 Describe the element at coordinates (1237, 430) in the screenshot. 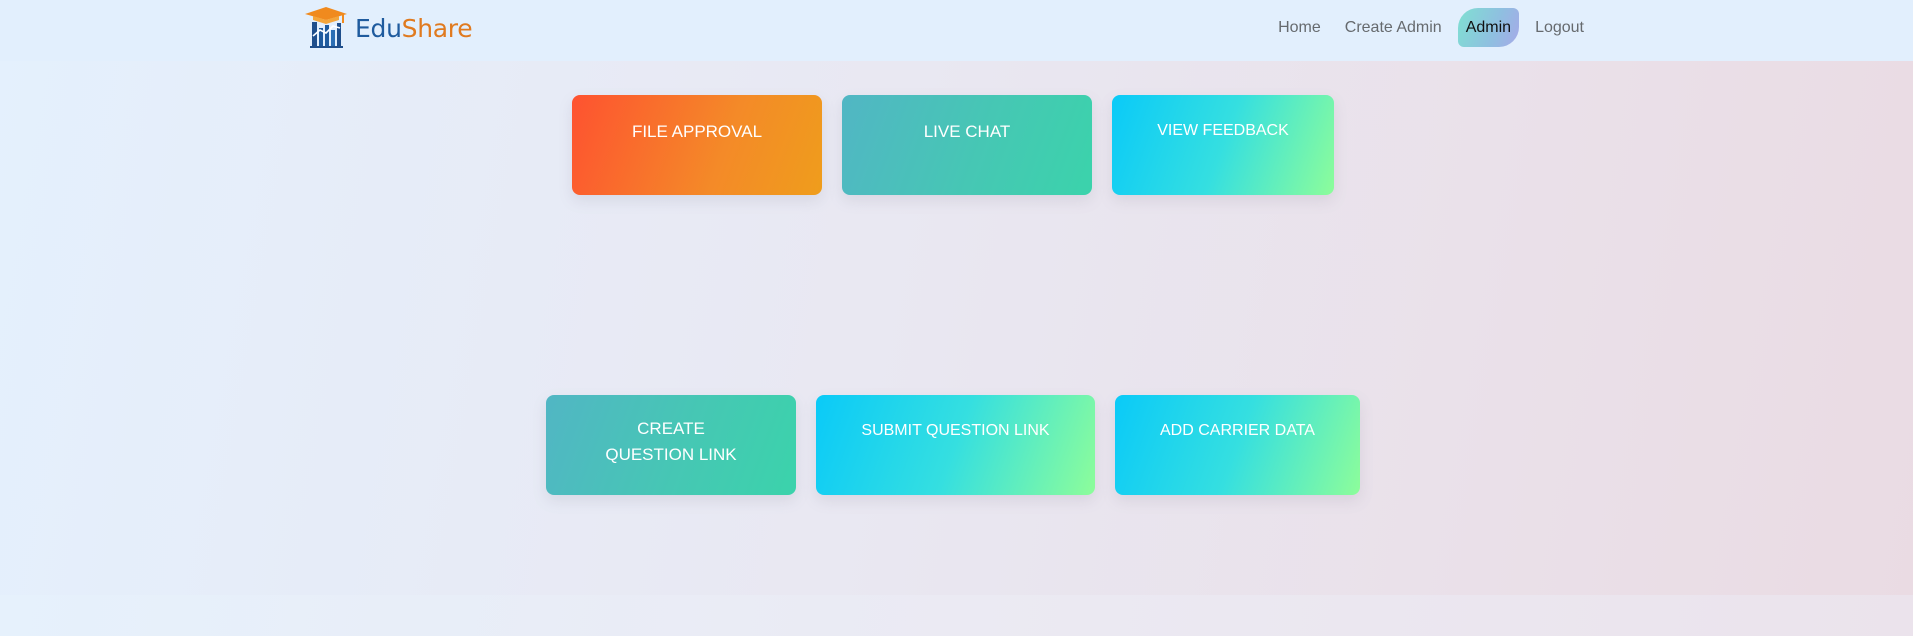

I see `add-carrier-data-label: ADD CARRIER DATA` at that location.